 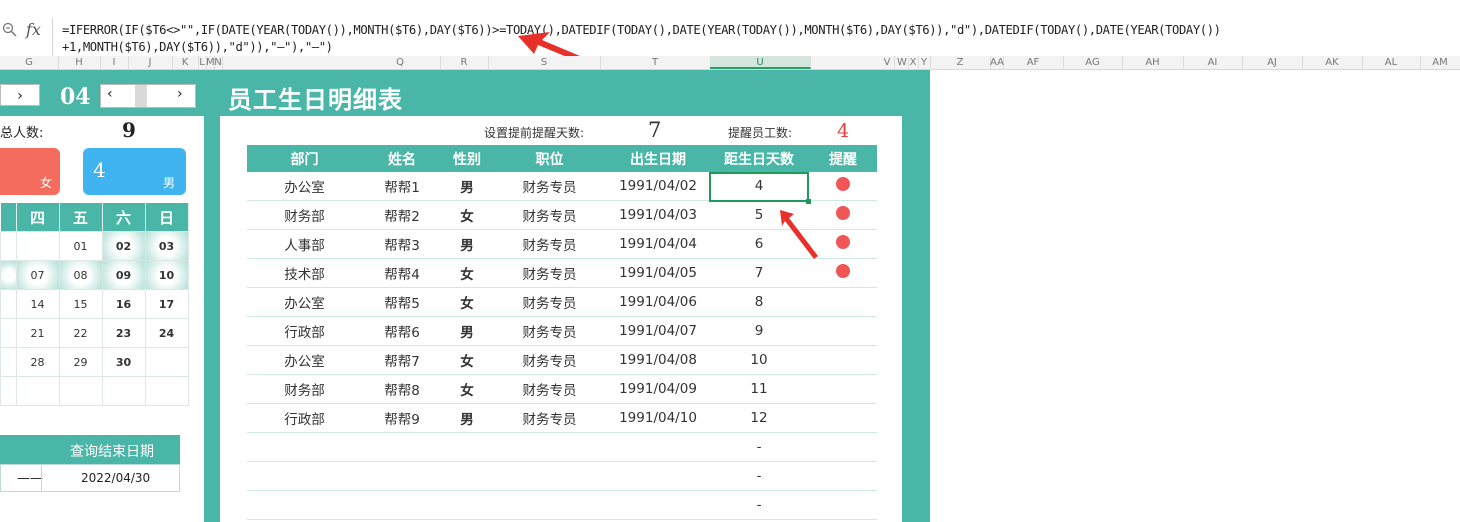 I want to click on cell-birth: 1991/04/08, so click(x=658, y=360).